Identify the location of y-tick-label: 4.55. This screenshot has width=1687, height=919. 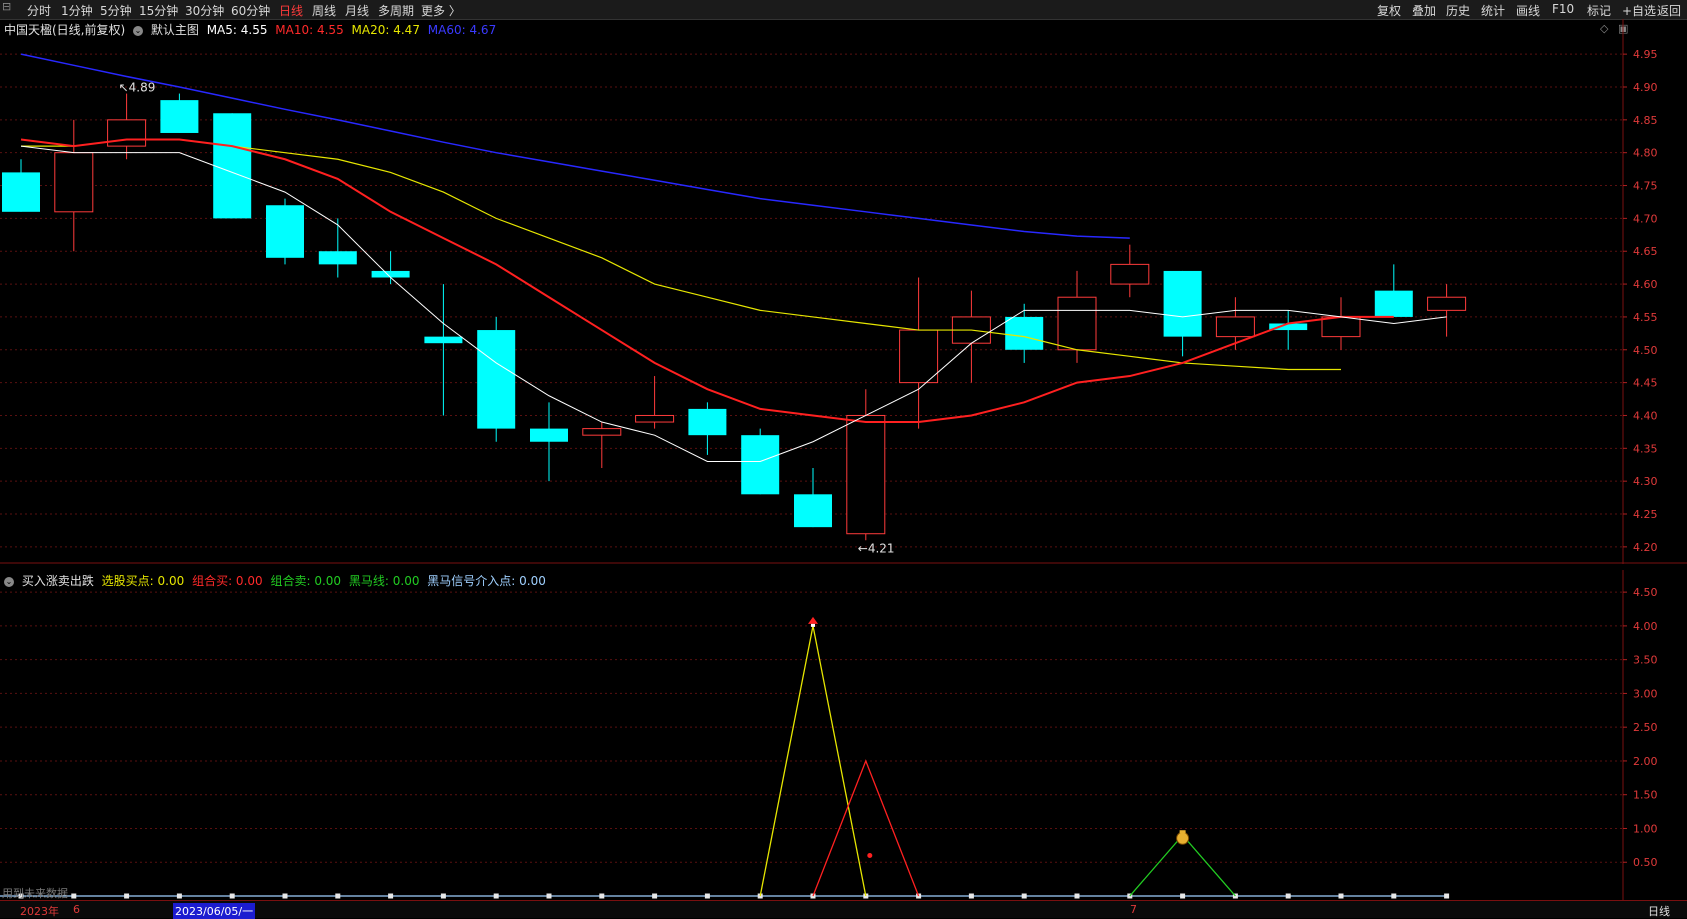
(1645, 317).